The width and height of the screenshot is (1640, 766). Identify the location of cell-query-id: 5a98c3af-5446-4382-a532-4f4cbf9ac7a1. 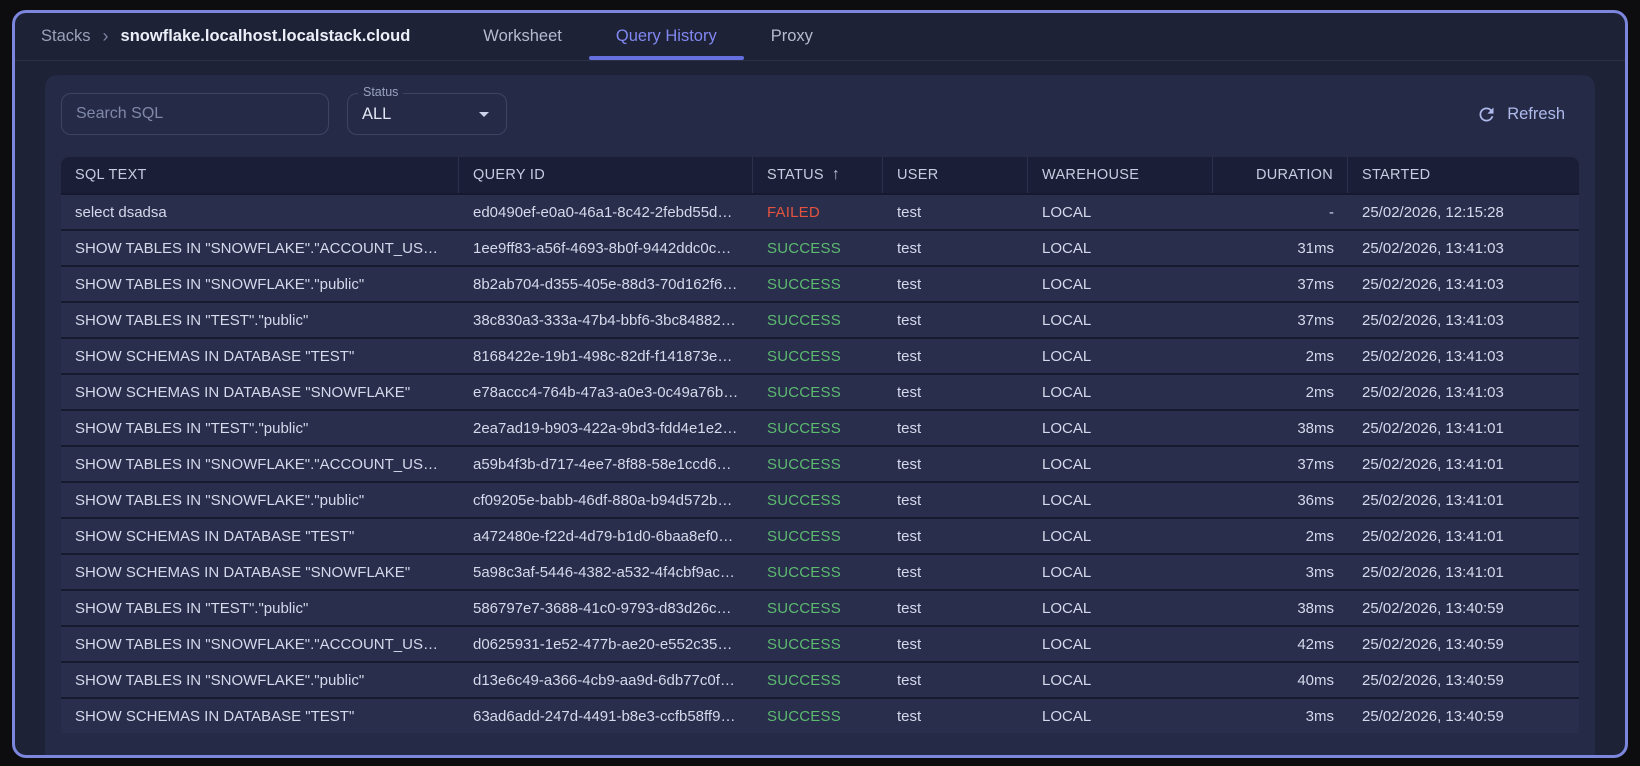
(609, 572).